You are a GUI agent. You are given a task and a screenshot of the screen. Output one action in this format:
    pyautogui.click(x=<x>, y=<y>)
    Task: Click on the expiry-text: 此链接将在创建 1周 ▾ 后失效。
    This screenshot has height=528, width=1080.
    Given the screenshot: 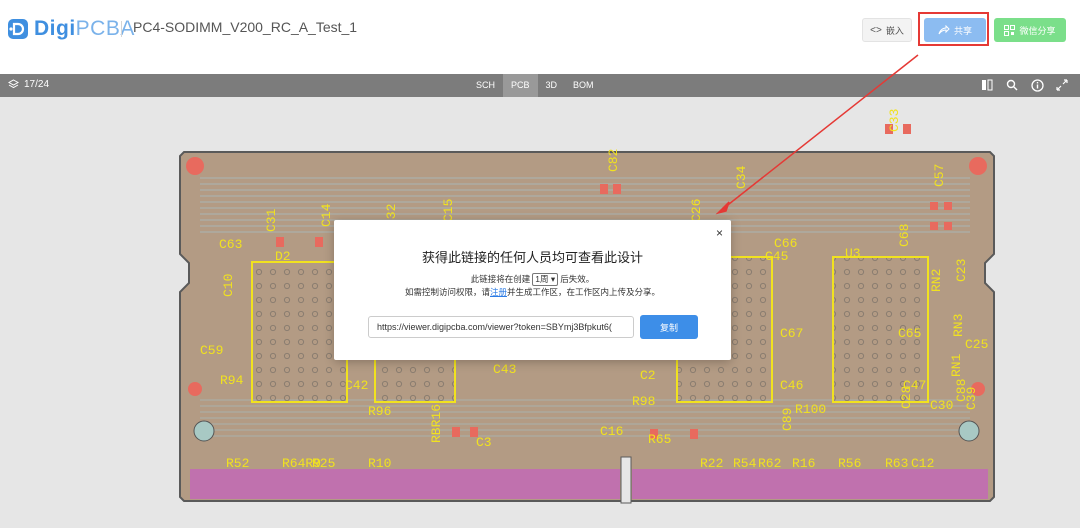 What is the action you would take?
    pyautogui.click(x=532, y=279)
    